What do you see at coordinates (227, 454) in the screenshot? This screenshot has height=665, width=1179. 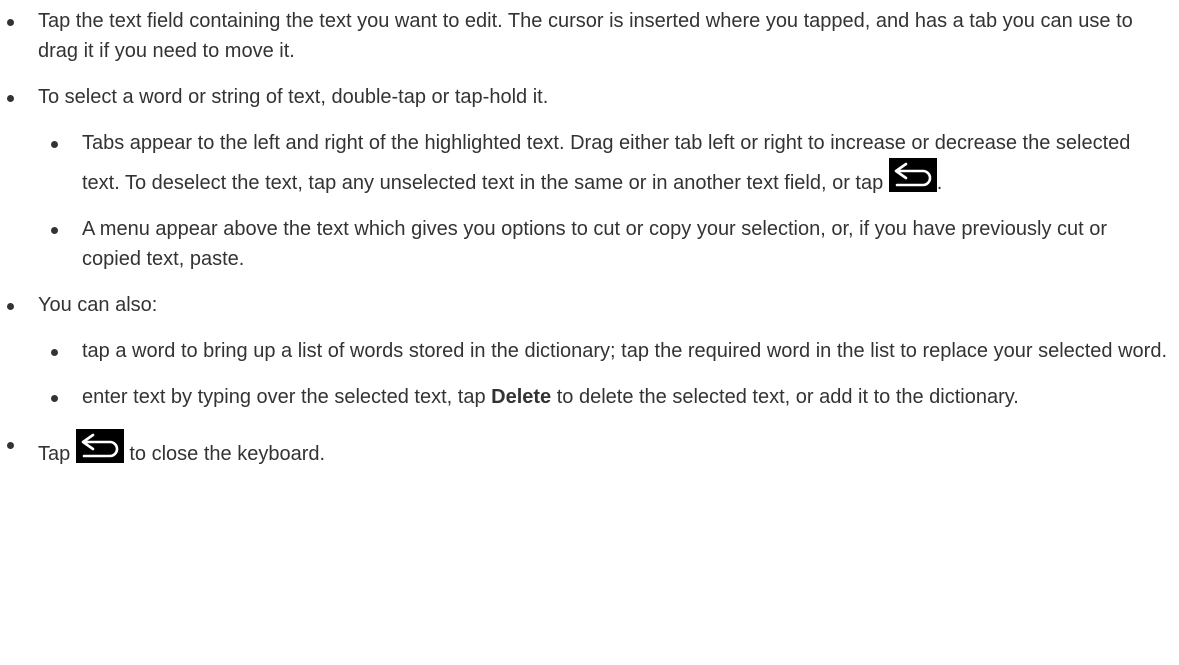 I see `list-item-text: to close the keyboard.` at bounding box center [227, 454].